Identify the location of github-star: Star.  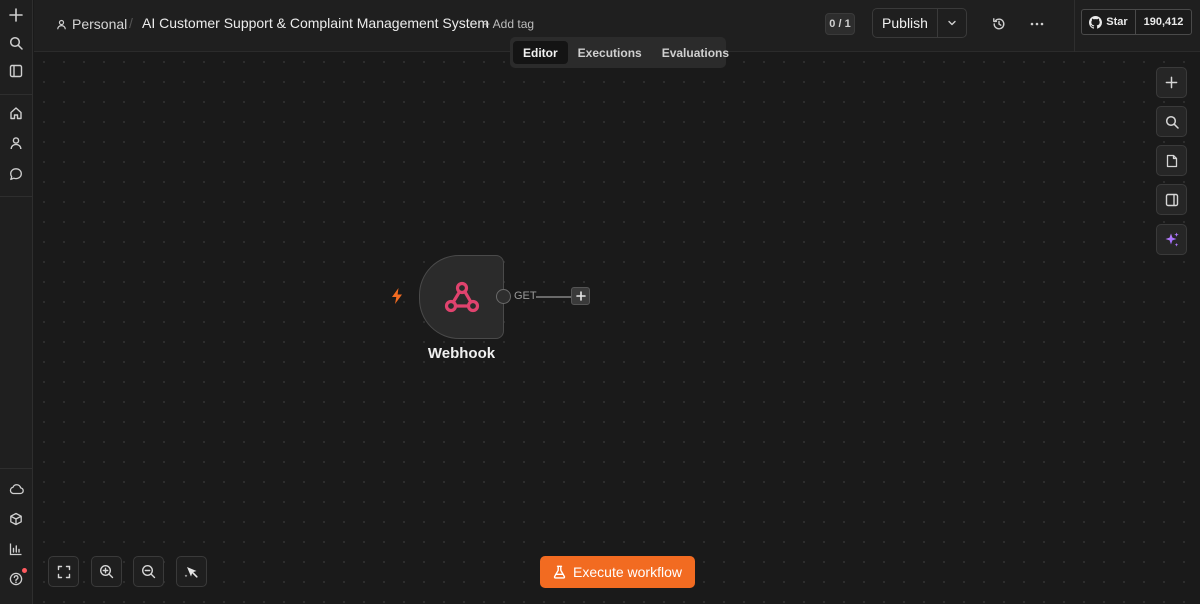
(1109, 22).